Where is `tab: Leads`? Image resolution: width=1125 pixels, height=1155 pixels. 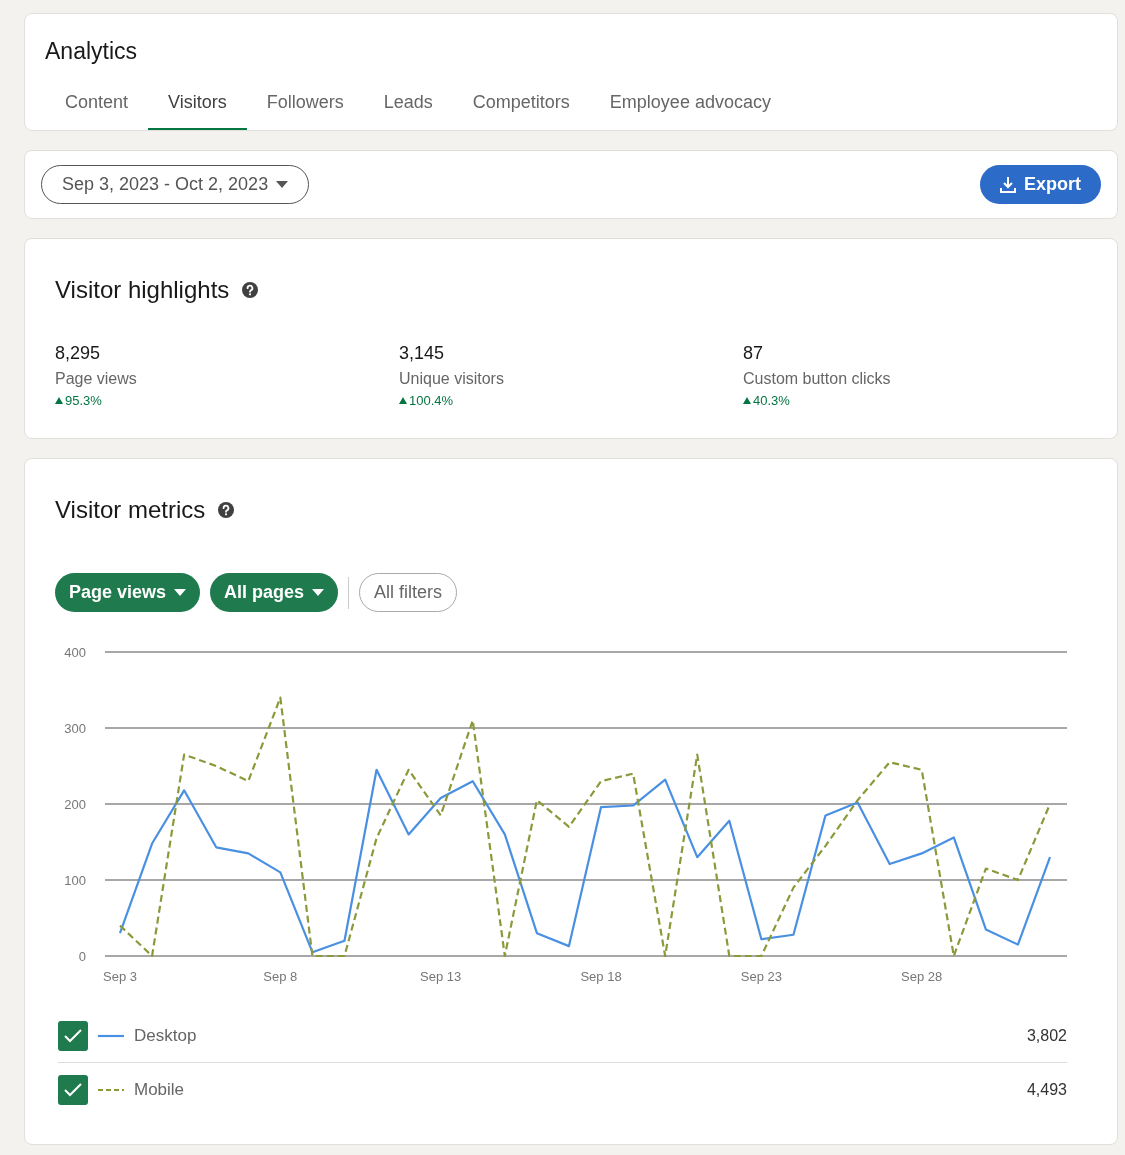
tab: Leads is located at coordinates (408, 109).